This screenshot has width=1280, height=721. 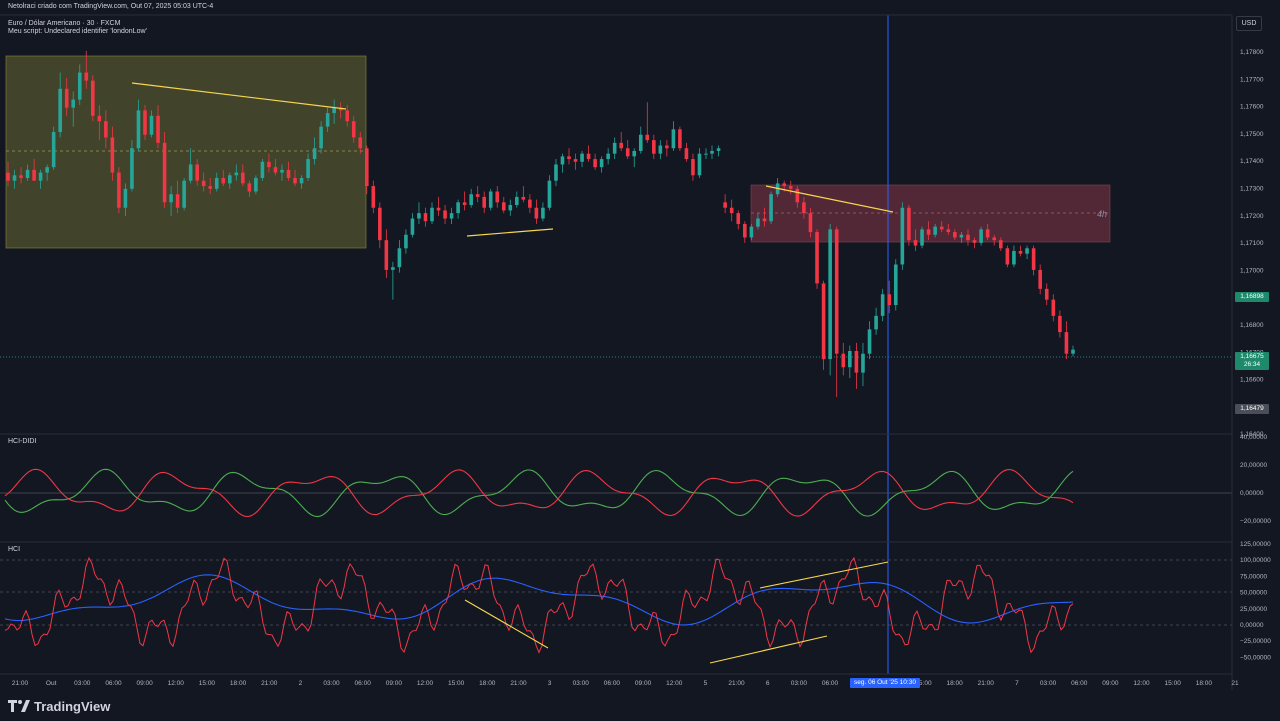 What do you see at coordinates (1252, 364) in the screenshot?
I see `candle-countdown: 26:34` at bounding box center [1252, 364].